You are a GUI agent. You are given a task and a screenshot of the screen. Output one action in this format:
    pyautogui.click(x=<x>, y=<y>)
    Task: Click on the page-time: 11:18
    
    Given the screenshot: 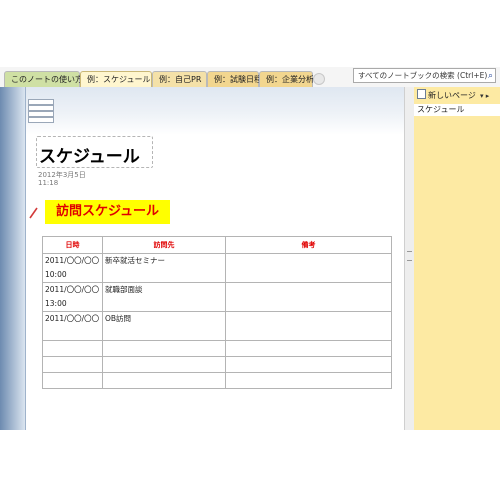 What is the action you would take?
    pyautogui.click(x=48, y=183)
    